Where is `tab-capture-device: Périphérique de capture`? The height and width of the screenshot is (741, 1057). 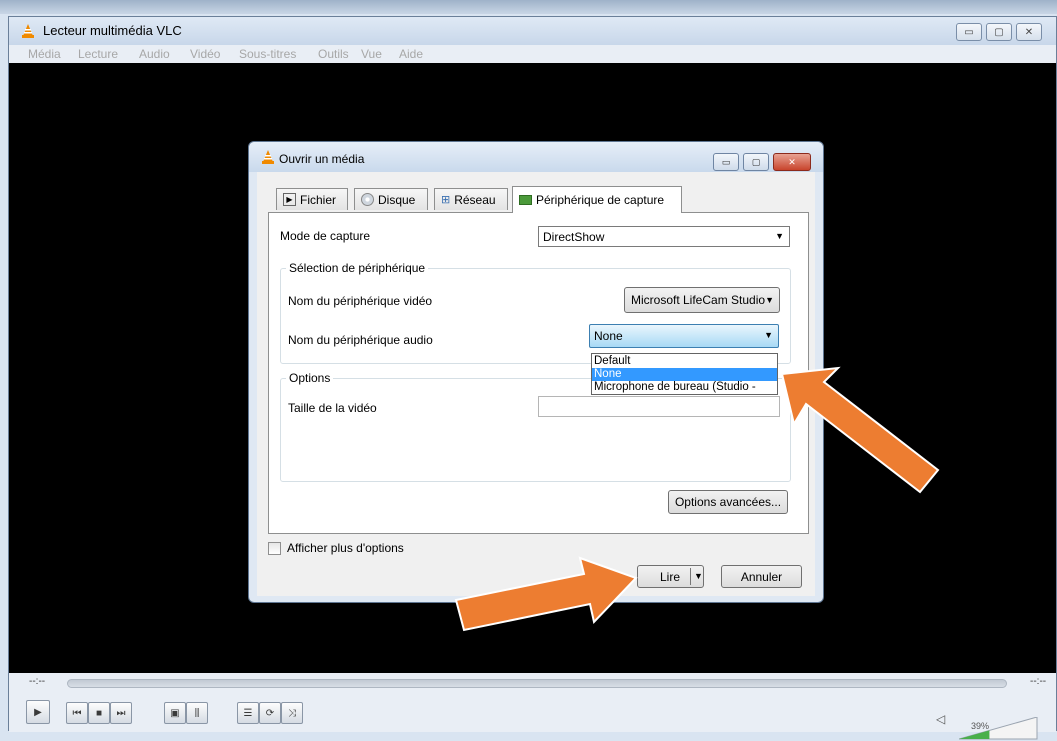
tab-capture-device: Périphérique de capture is located at coordinates (597, 199).